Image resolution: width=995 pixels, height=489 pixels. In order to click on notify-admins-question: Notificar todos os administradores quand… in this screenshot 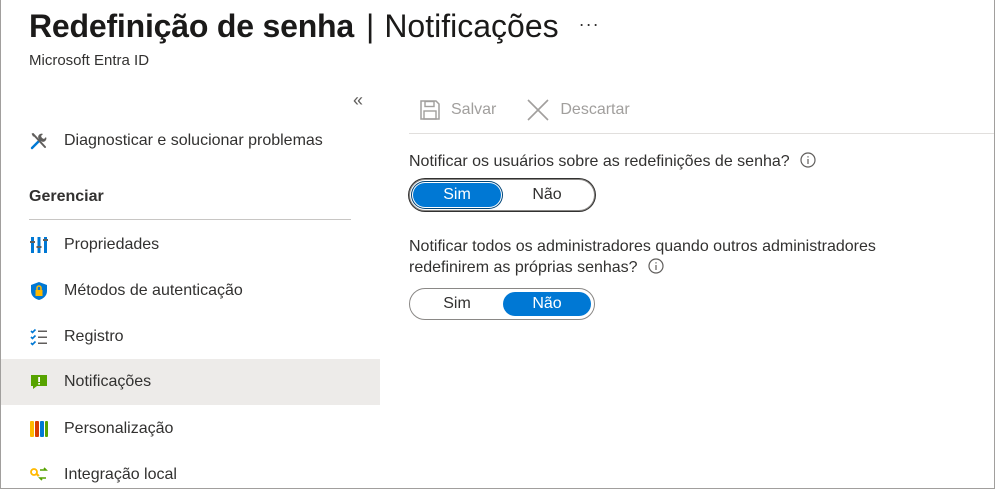, I will do `click(642, 257)`.